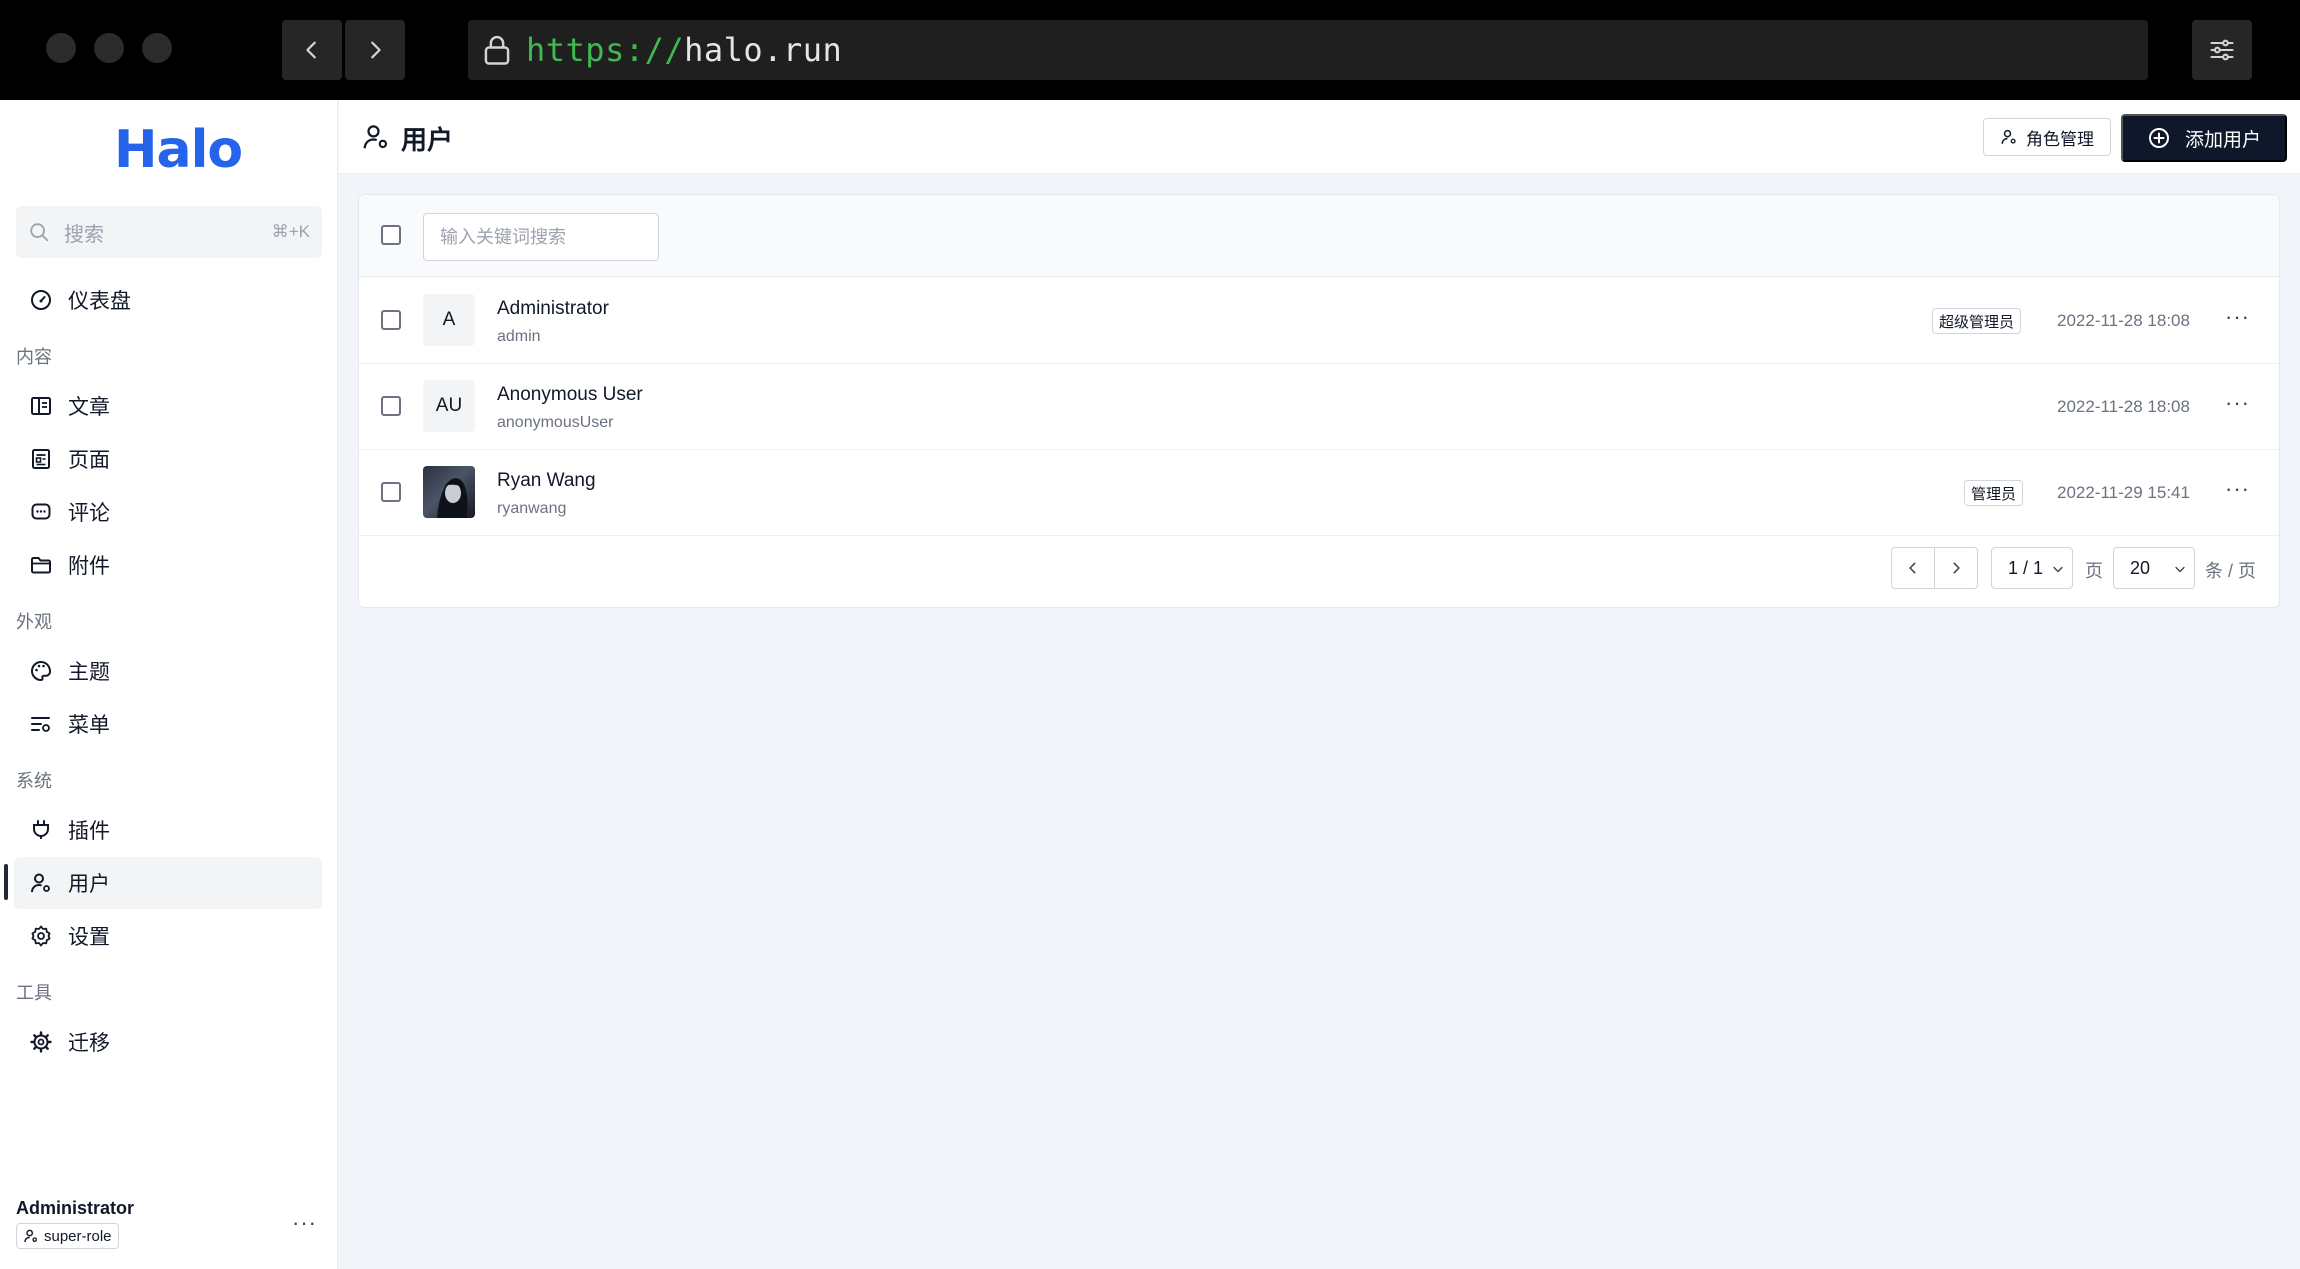 This screenshot has height=1269, width=2300. I want to click on url-host: halo.run, so click(763, 50).